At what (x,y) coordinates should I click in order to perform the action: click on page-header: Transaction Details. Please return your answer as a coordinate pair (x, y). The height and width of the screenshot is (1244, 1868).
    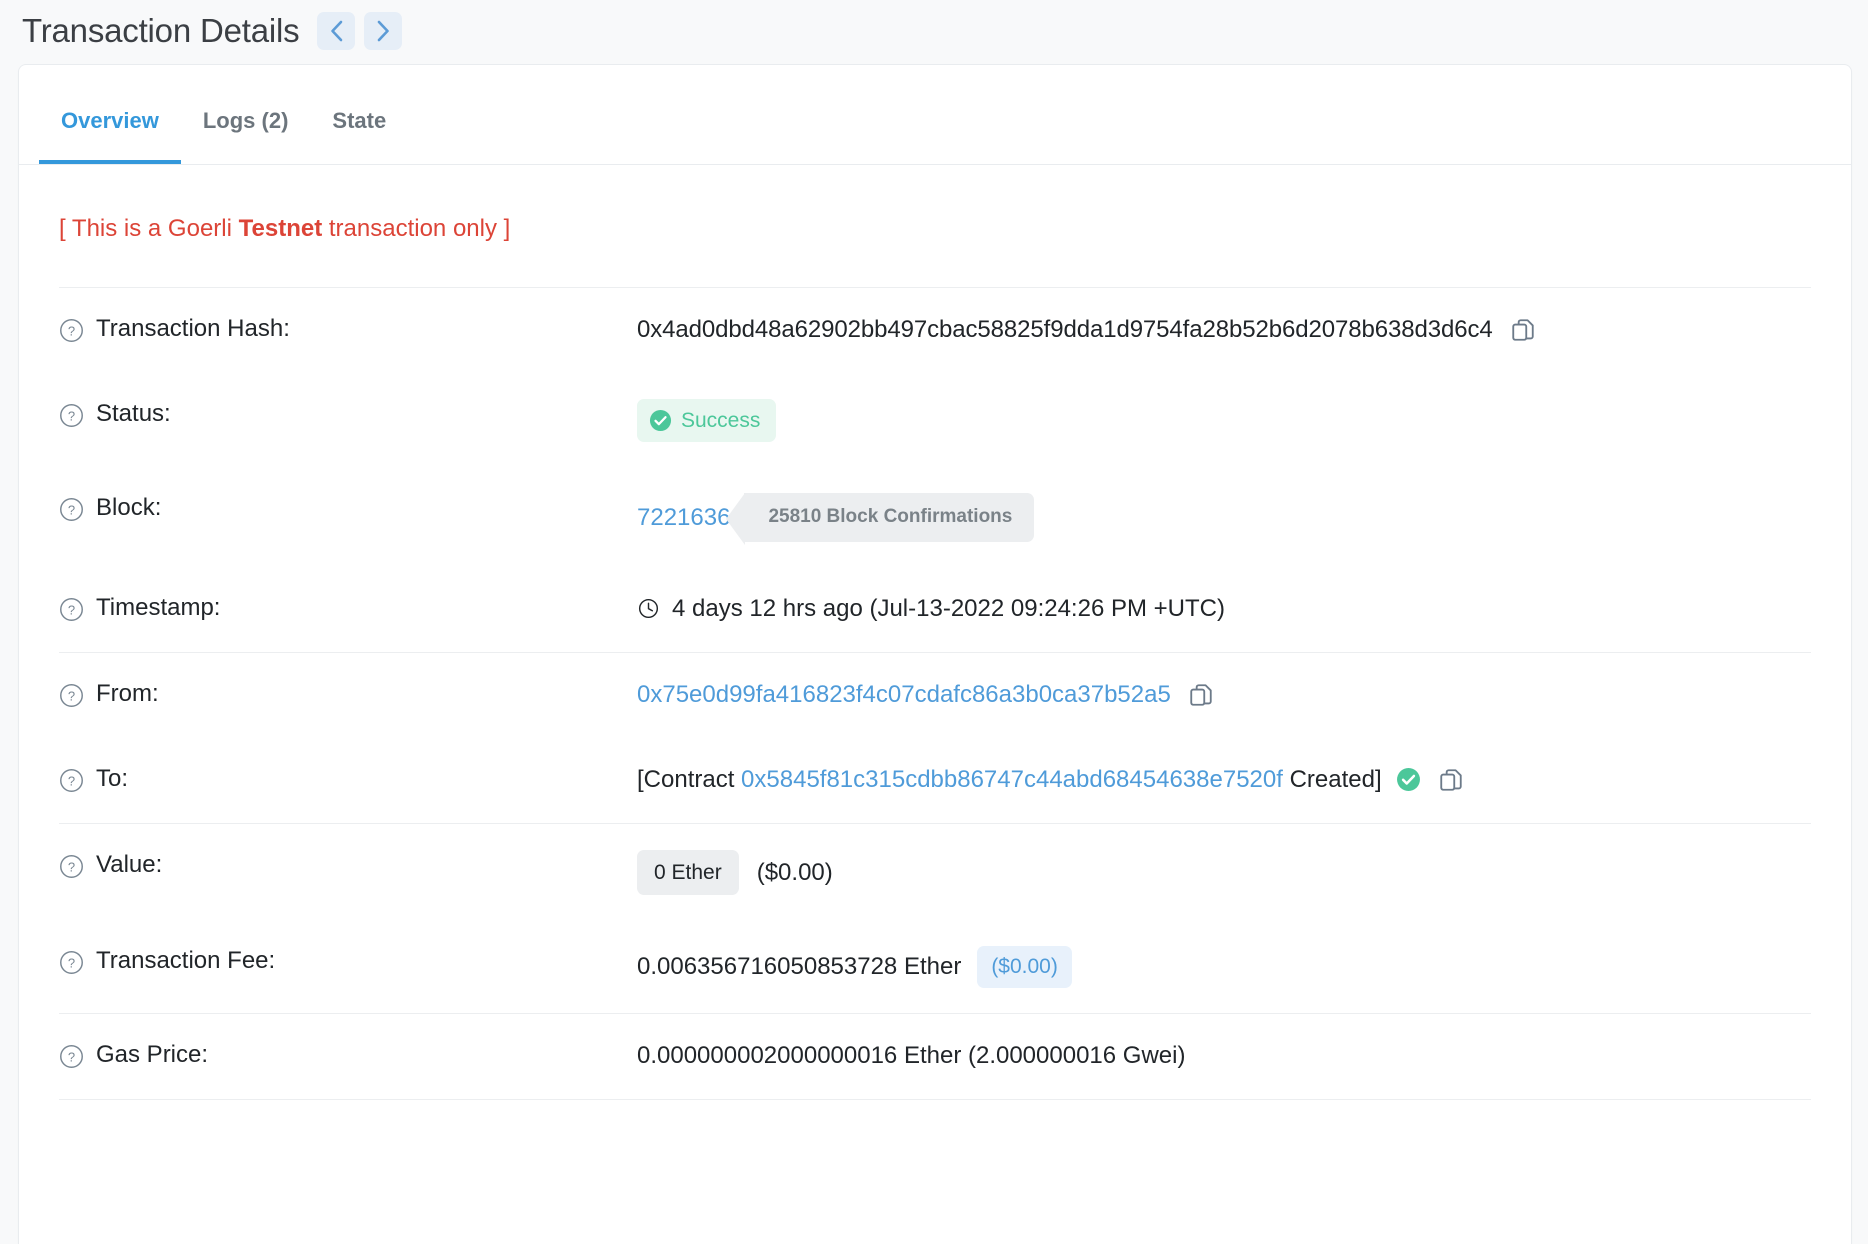
    Looking at the image, I should click on (934, 32).